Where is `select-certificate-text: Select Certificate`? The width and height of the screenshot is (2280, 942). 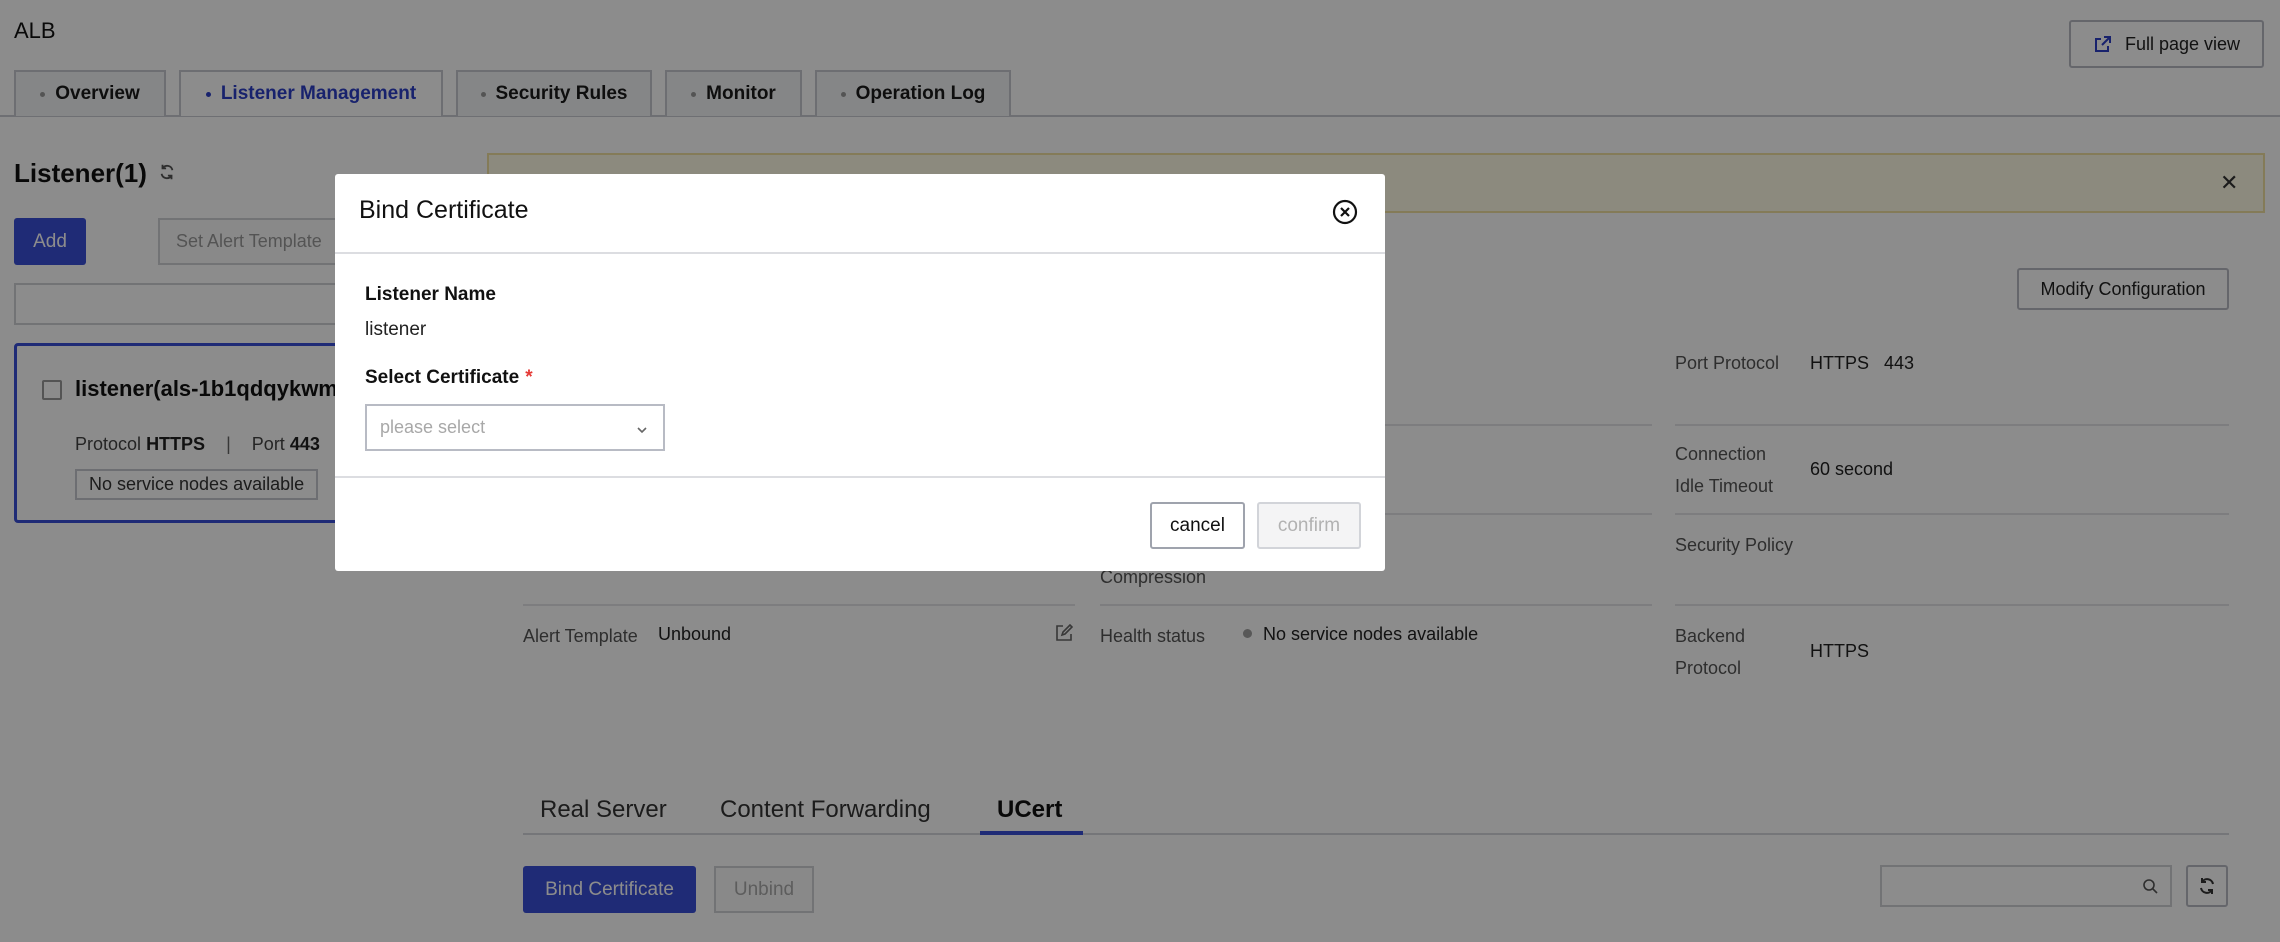
select-certificate-text: Select Certificate is located at coordinates (442, 377).